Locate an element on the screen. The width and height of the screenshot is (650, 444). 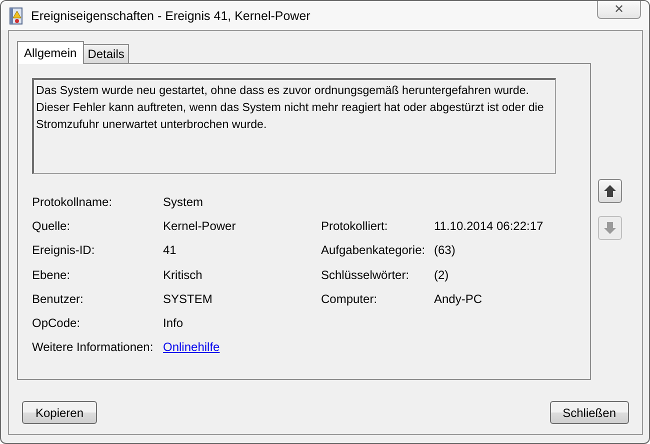
field-value: System is located at coordinates (183, 202).